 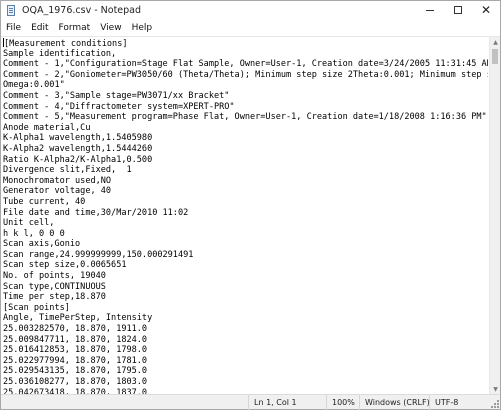 I want to click on text-line: Ratio K-Alpha2/K-Alpha1,0.500, so click(x=78, y=159).